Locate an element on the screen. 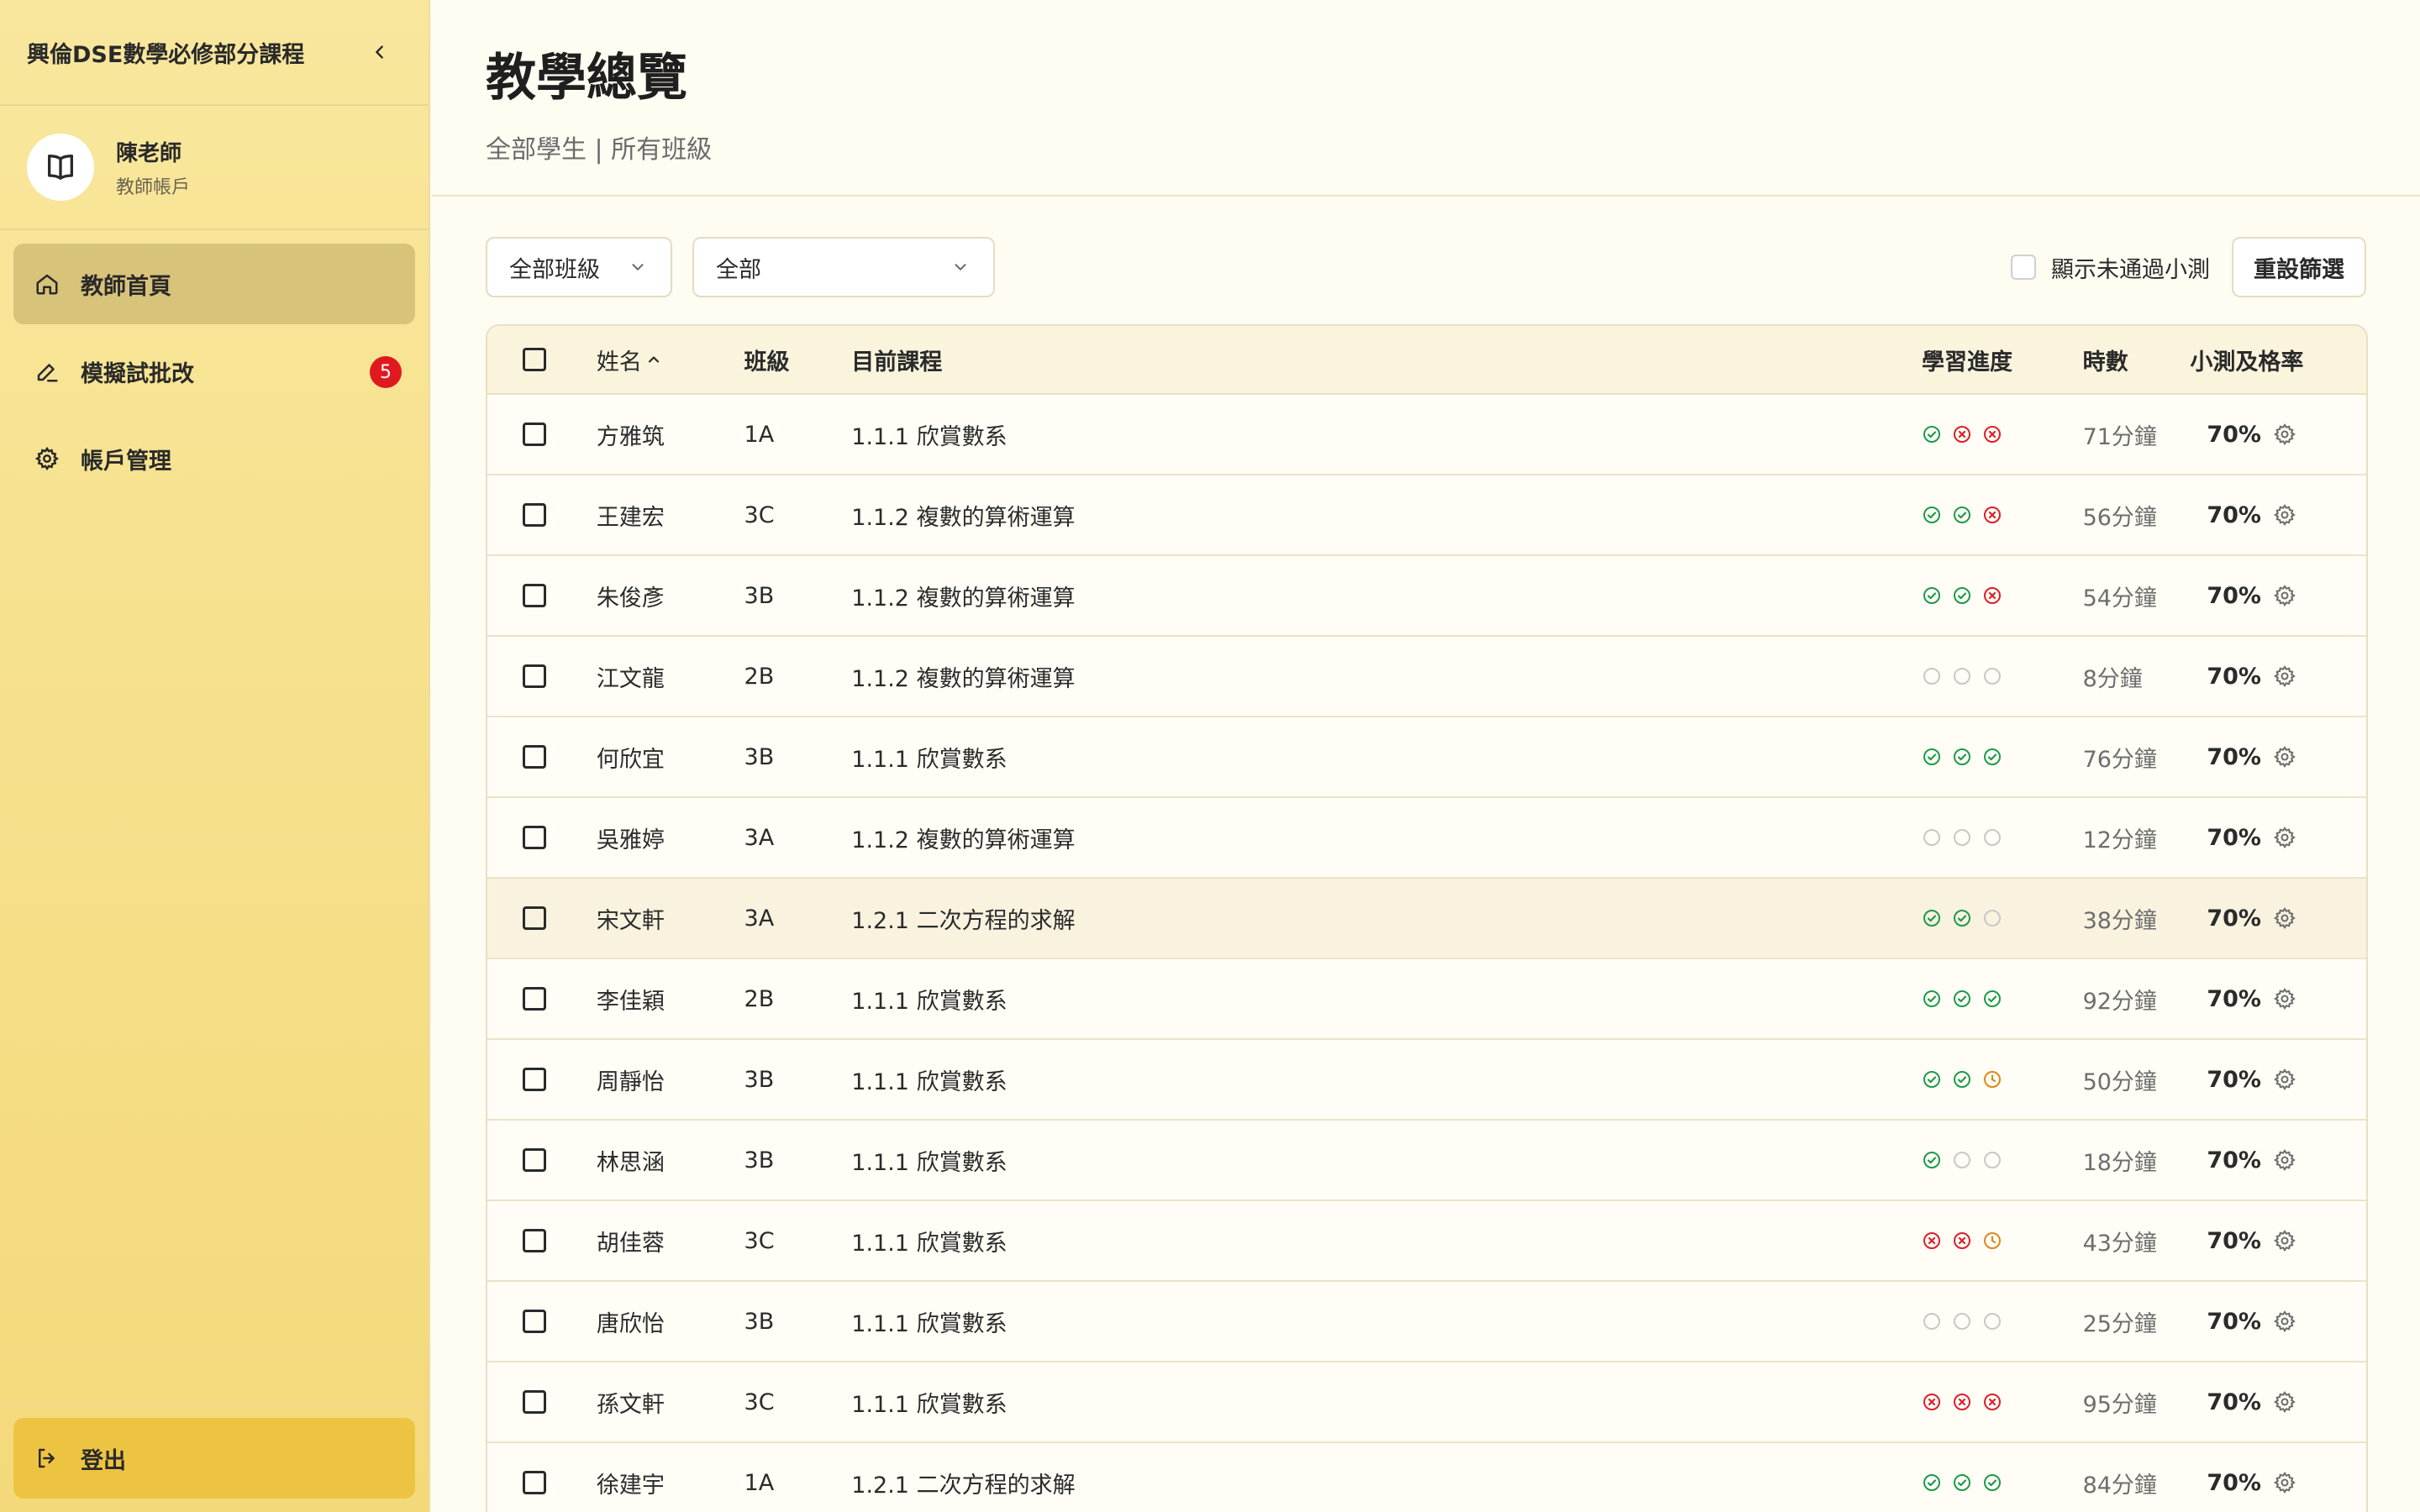 The height and width of the screenshot is (1512, 2420). table-row: 林思涵 3B 1.1.1 欣賞數系 18分鐘 70% is located at coordinates (1426, 1161).